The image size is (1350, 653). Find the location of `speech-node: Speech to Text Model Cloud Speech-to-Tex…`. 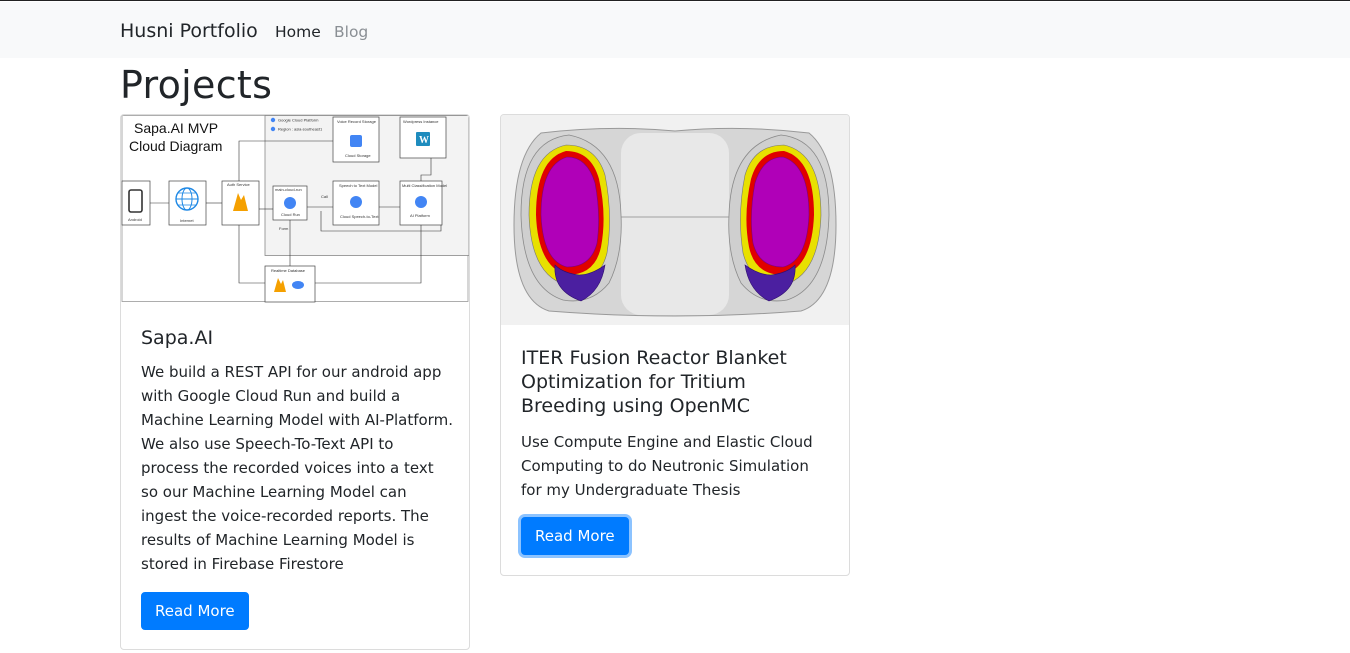

speech-node: Speech to Text Model Cloud Speech-to-Tex… is located at coordinates (355, 203).